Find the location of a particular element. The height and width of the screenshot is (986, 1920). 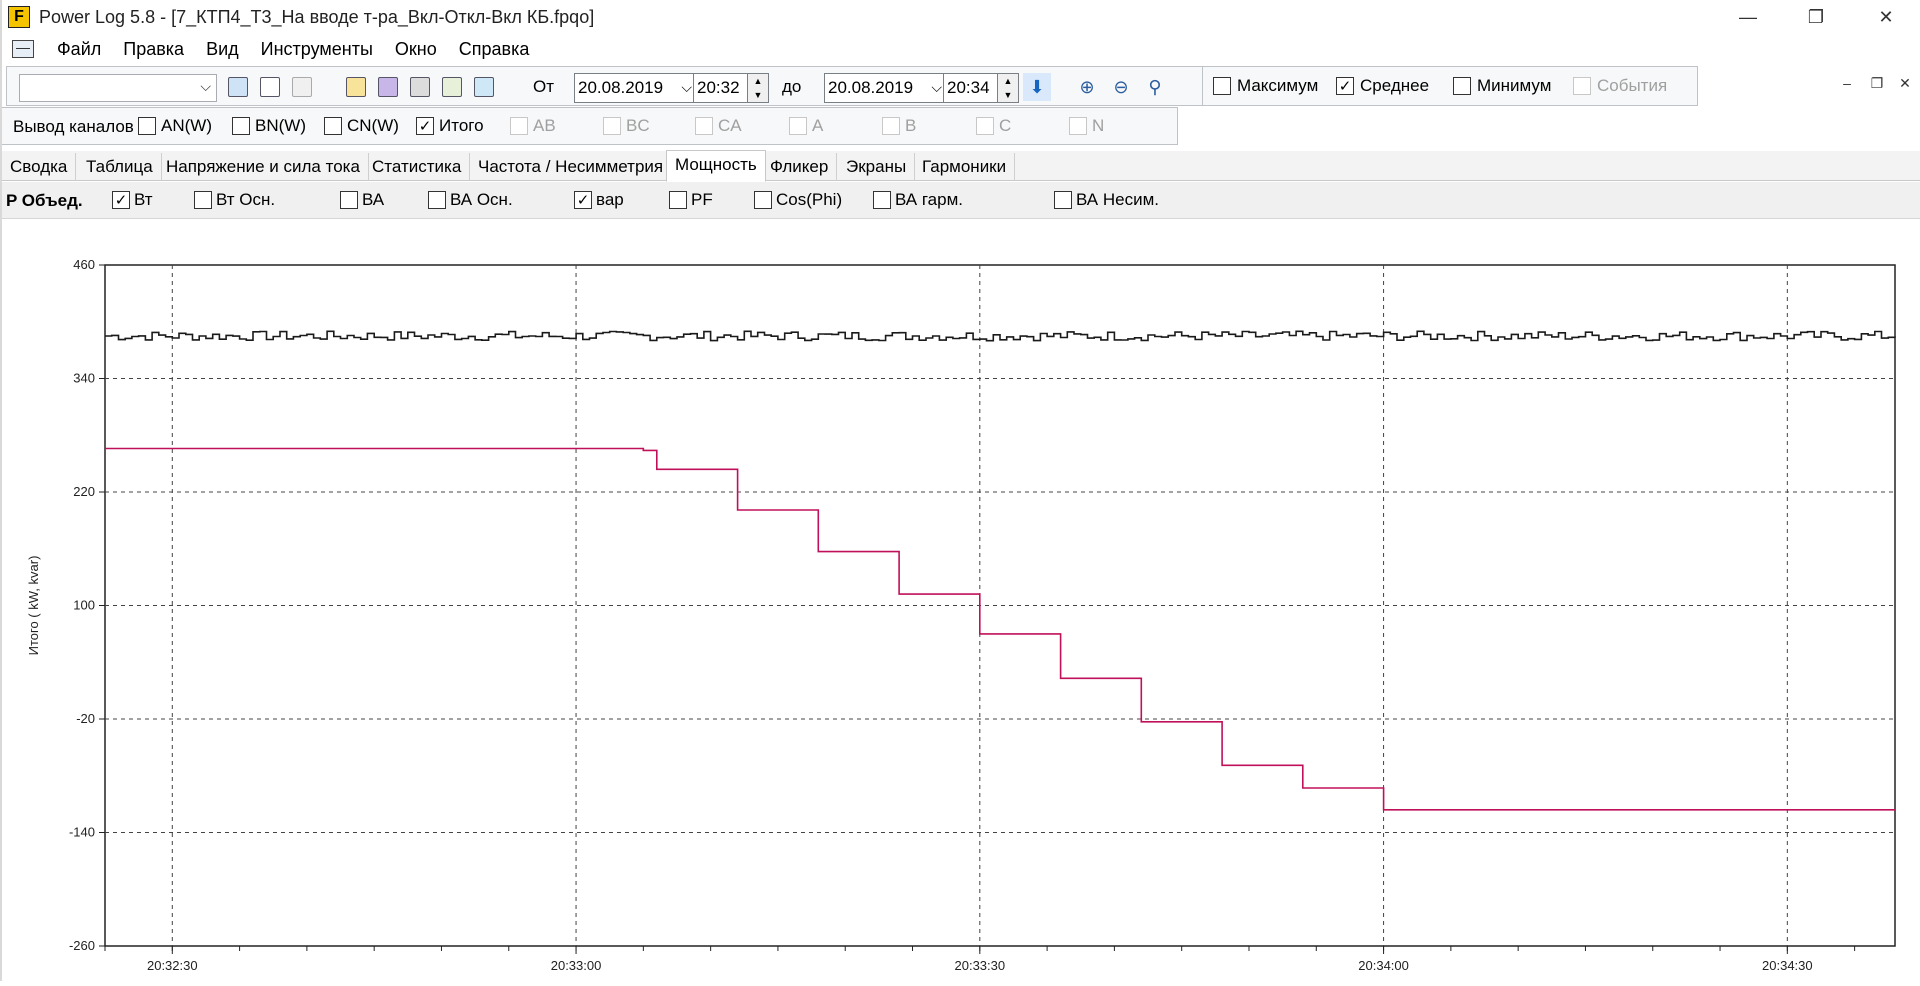

y-tick-label: 460 is located at coordinates (84, 264).